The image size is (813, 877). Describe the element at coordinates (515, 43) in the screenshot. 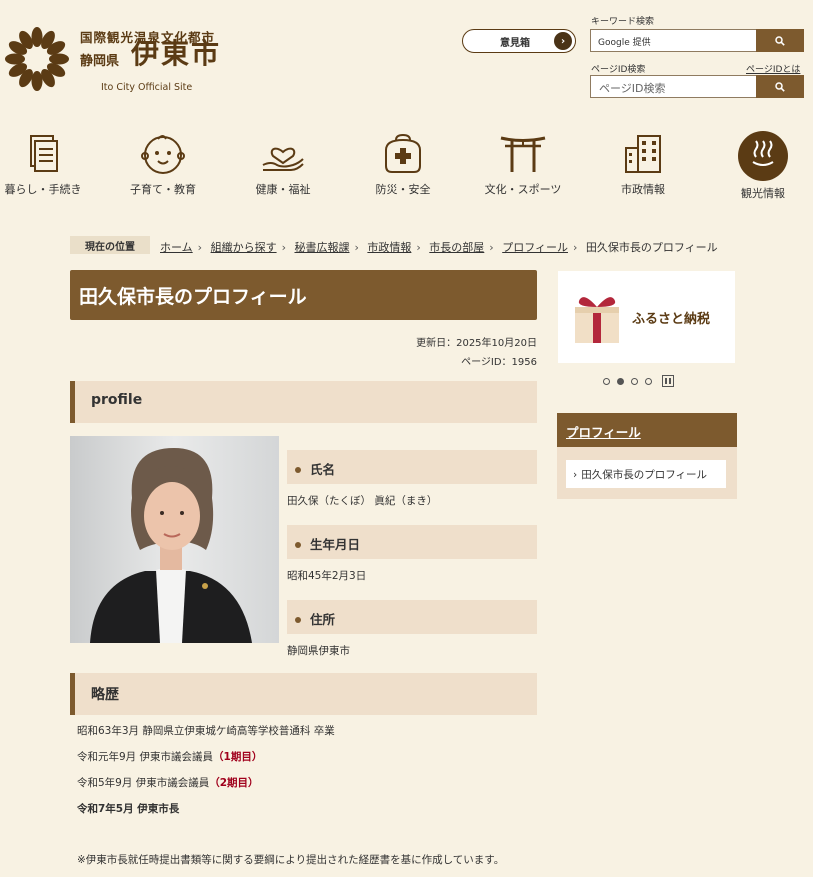

I see `voice-box-label: 意見箱` at that location.